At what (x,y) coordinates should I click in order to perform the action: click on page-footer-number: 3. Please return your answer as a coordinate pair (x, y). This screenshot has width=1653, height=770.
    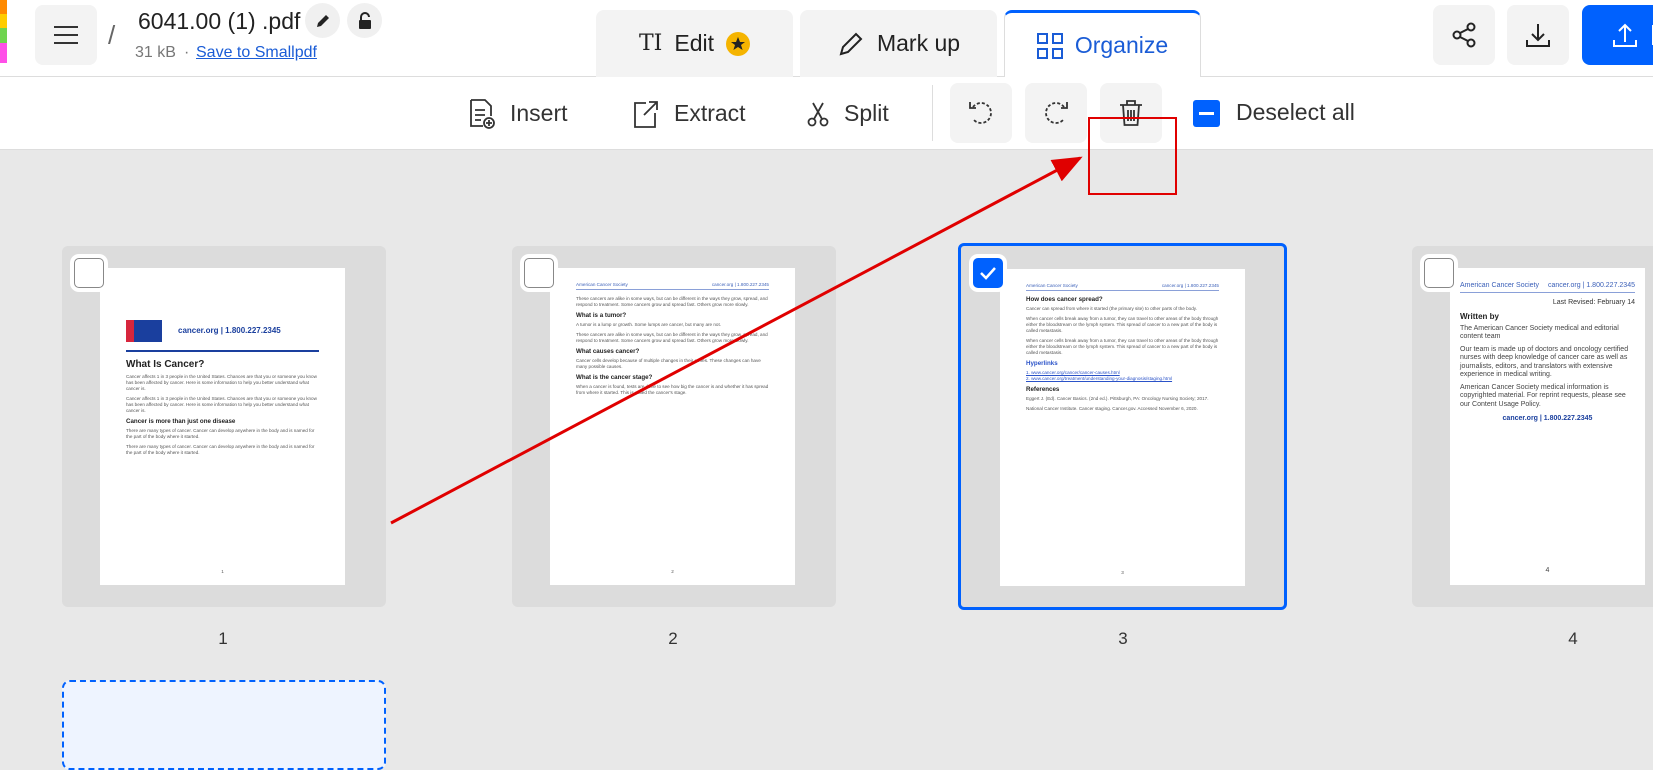
    Looking at the image, I should click on (1122, 572).